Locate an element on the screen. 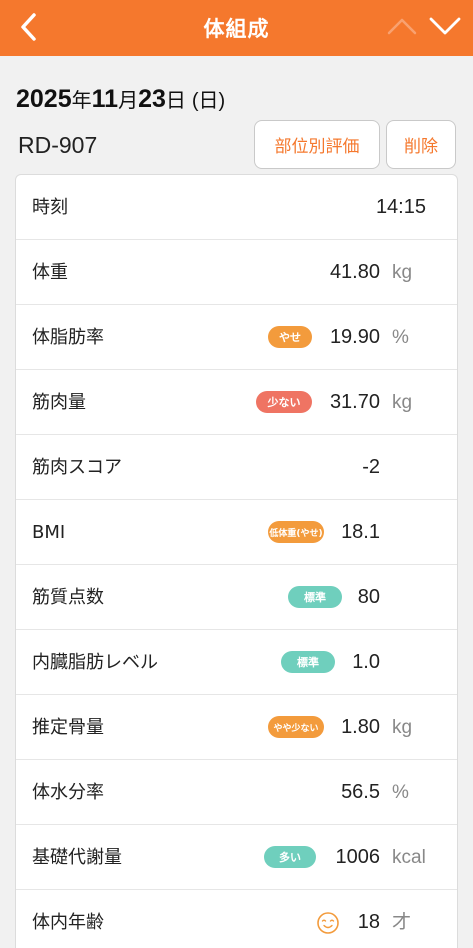 This screenshot has width=473, height=948. metric-row-basal-metabolism: 基礎代謝量 多い 1006 kcal is located at coordinates (236, 857).